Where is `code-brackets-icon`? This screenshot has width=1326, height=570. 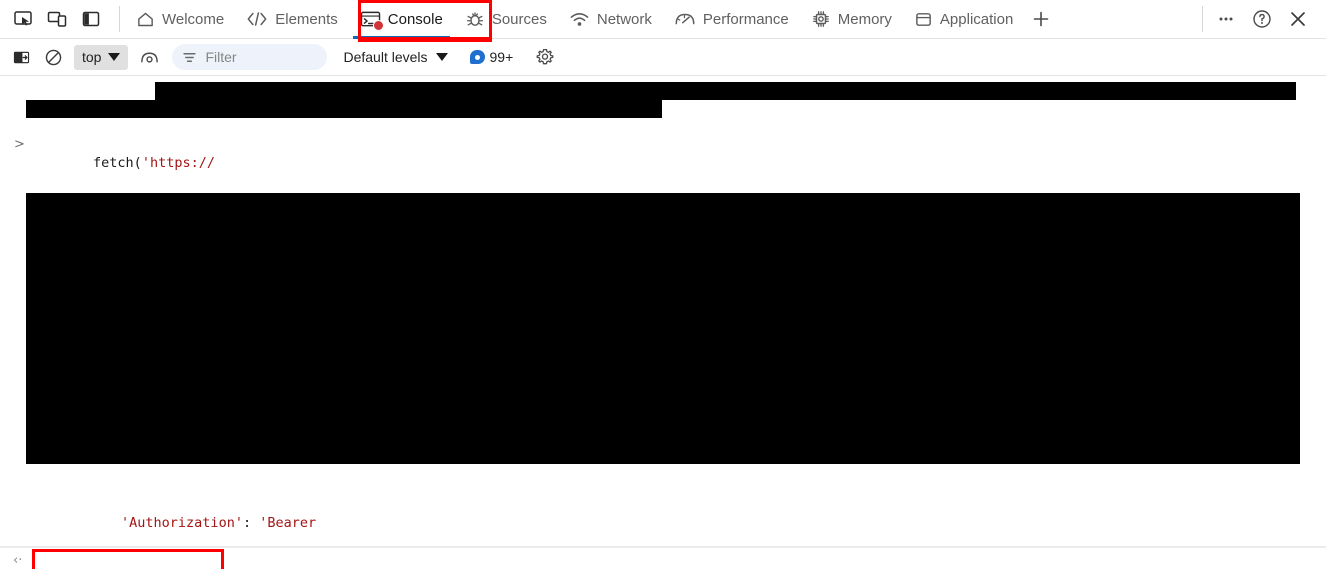 code-brackets-icon is located at coordinates (257, 19).